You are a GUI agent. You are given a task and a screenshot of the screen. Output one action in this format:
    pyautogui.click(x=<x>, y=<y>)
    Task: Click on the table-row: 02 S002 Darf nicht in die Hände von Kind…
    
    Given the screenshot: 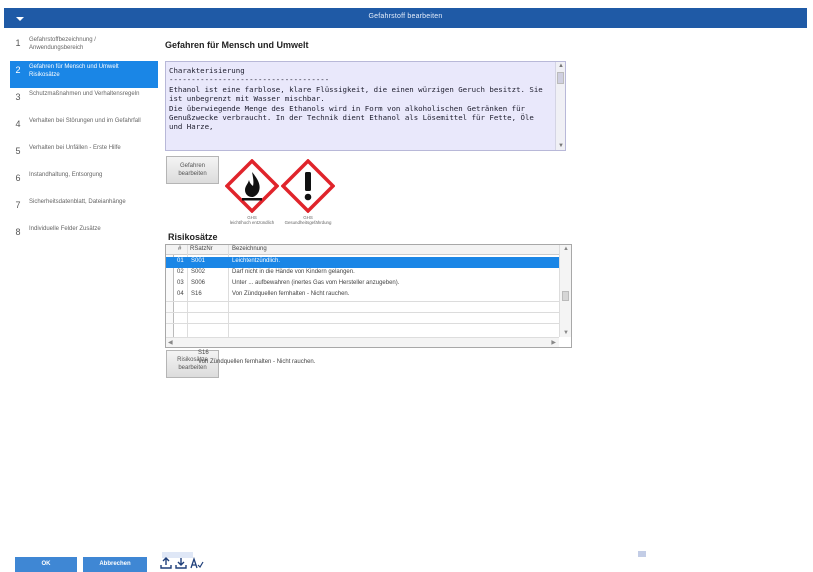 What is the action you would take?
    pyautogui.click(x=362, y=273)
    